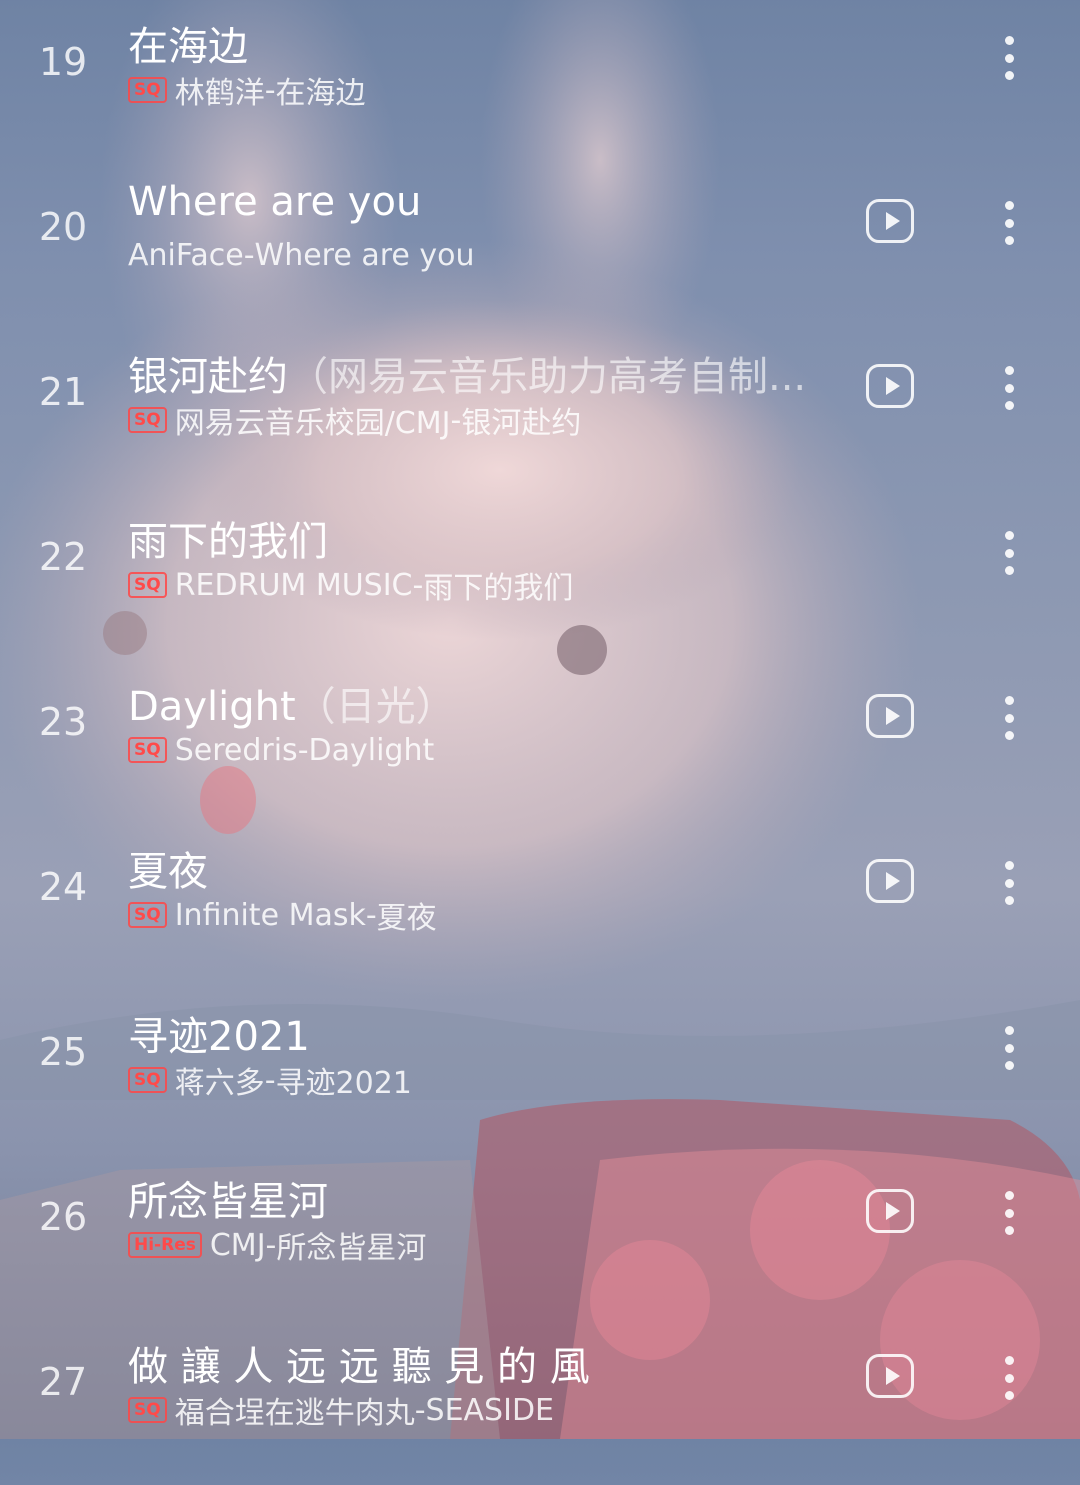 The width and height of the screenshot is (1080, 1485). Describe the element at coordinates (364, 255) in the screenshot. I see `song-album: Where are you` at that location.